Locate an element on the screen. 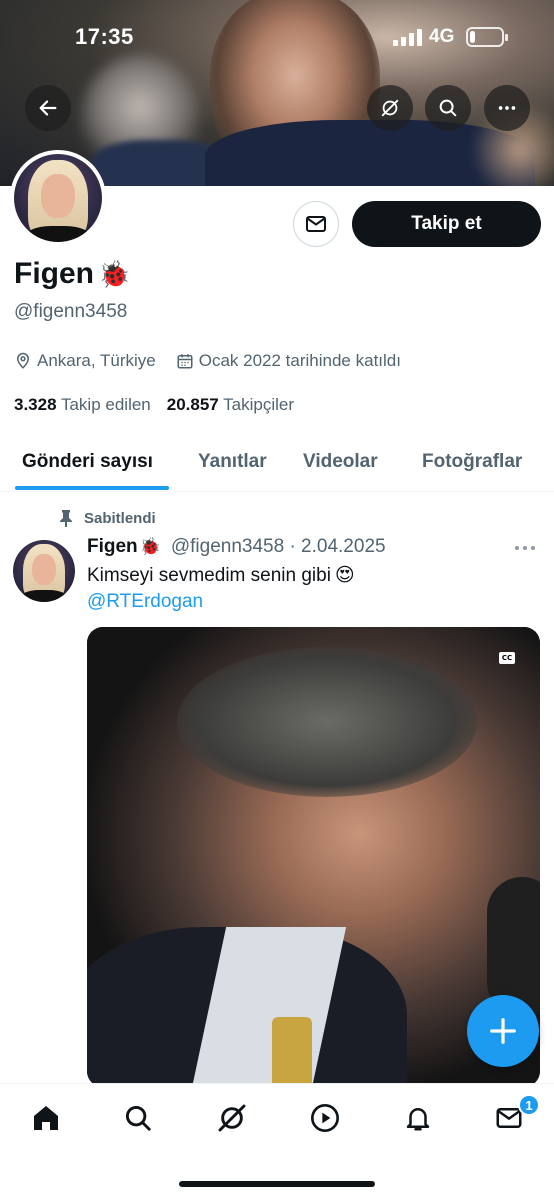  back-arrow-icon is located at coordinates (48, 108).